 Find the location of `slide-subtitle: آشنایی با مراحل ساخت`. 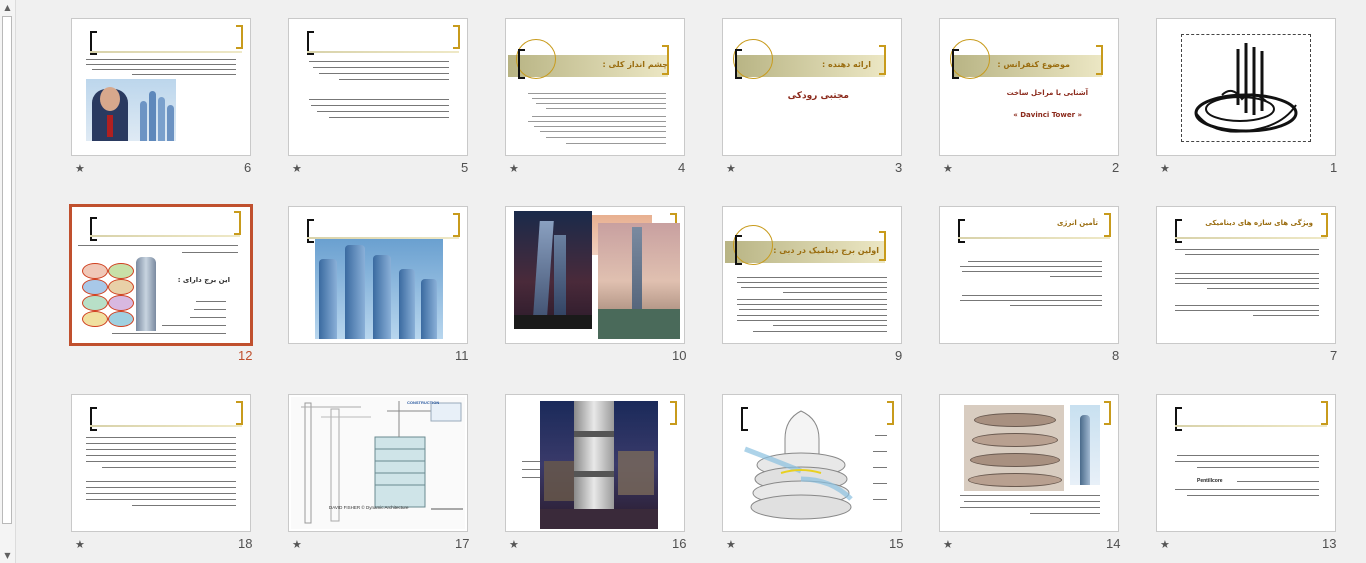

slide-subtitle: آشنایی با مراحل ساخت is located at coordinates (1047, 93).